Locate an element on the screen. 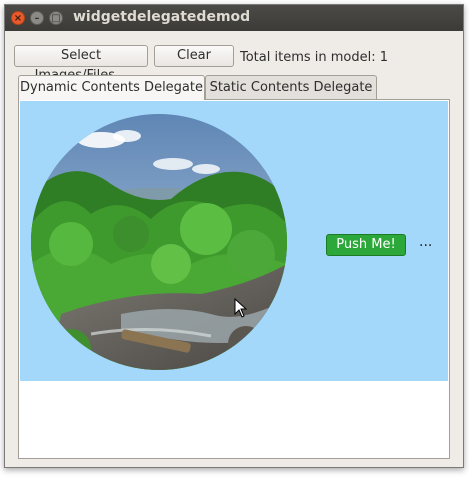 Image resolution: width=470 pixels, height=478 pixels. mouse-cursor-icon is located at coordinates (241, 308).